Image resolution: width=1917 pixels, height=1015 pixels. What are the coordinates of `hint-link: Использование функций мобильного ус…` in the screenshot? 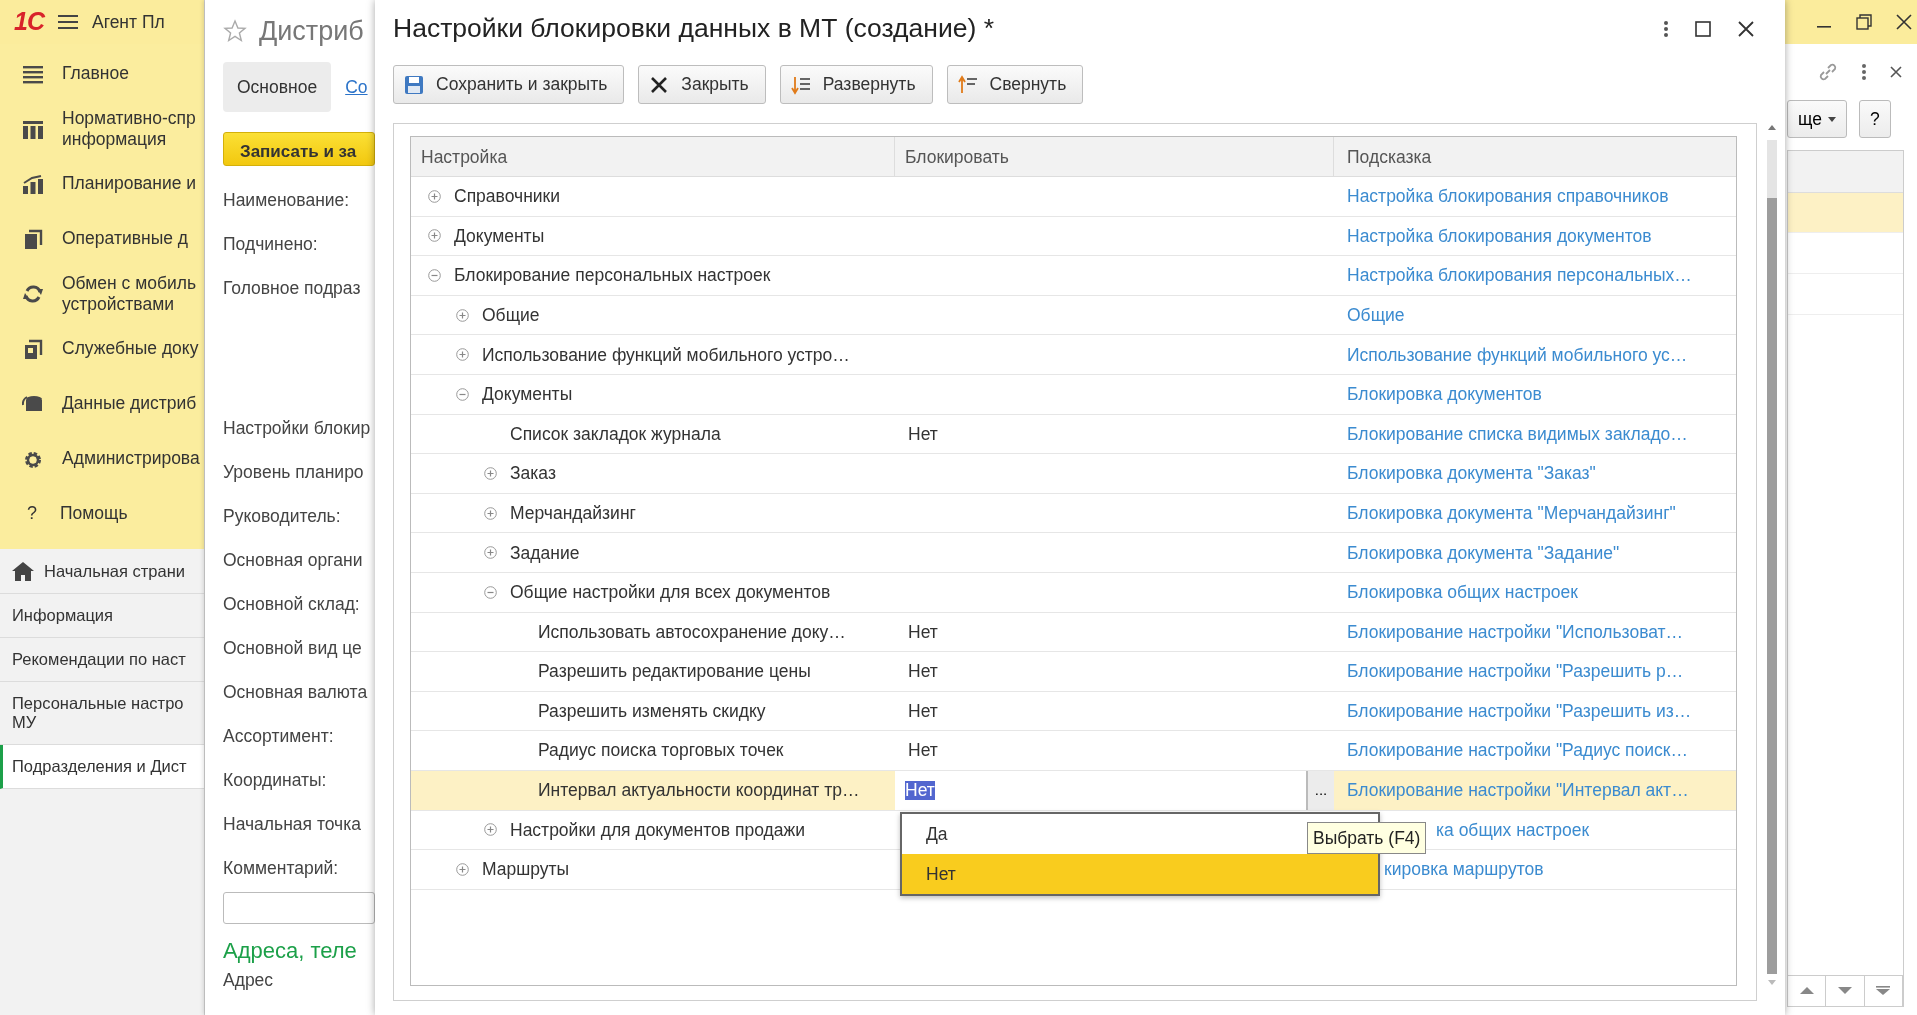 It's located at (1517, 354).